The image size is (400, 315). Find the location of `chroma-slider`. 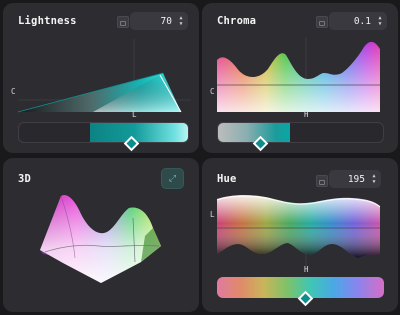

chroma-slider is located at coordinates (300, 132).